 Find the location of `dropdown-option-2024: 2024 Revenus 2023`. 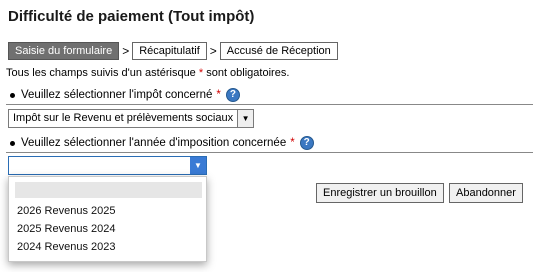

dropdown-option-2024: 2024 Revenus 2023 is located at coordinates (66, 247).